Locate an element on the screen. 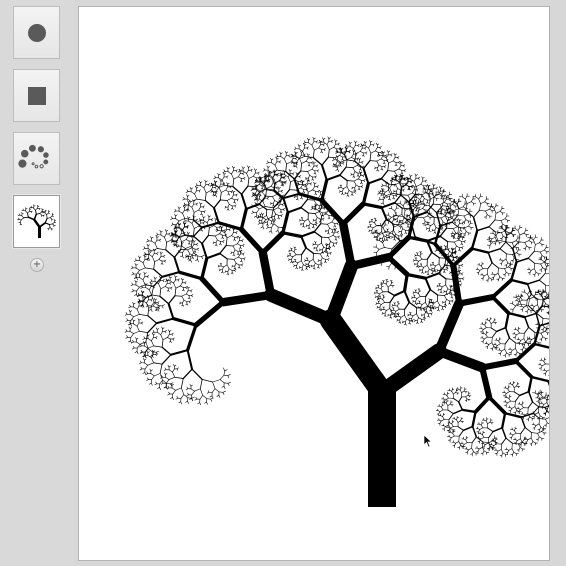 Image resolution: width=566 pixels, height=566 pixels. fractal-tree-thumbnail is located at coordinates (36, 221).